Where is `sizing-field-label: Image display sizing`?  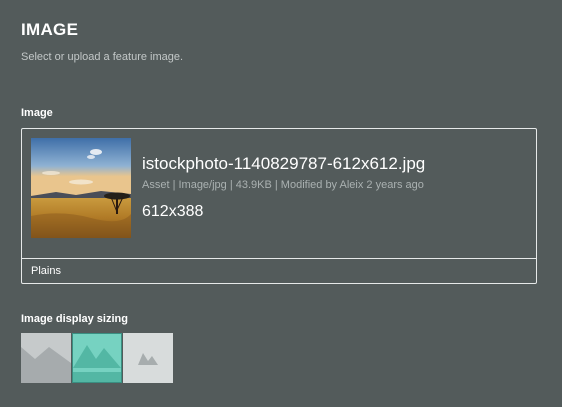 sizing-field-label: Image display sizing is located at coordinates (74, 319).